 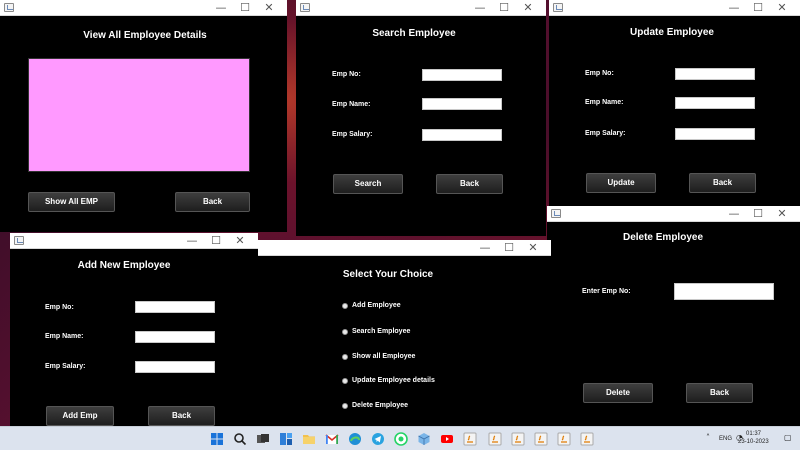 What do you see at coordinates (381, 331) in the screenshot?
I see `radio-label: Search Employee` at bounding box center [381, 331].